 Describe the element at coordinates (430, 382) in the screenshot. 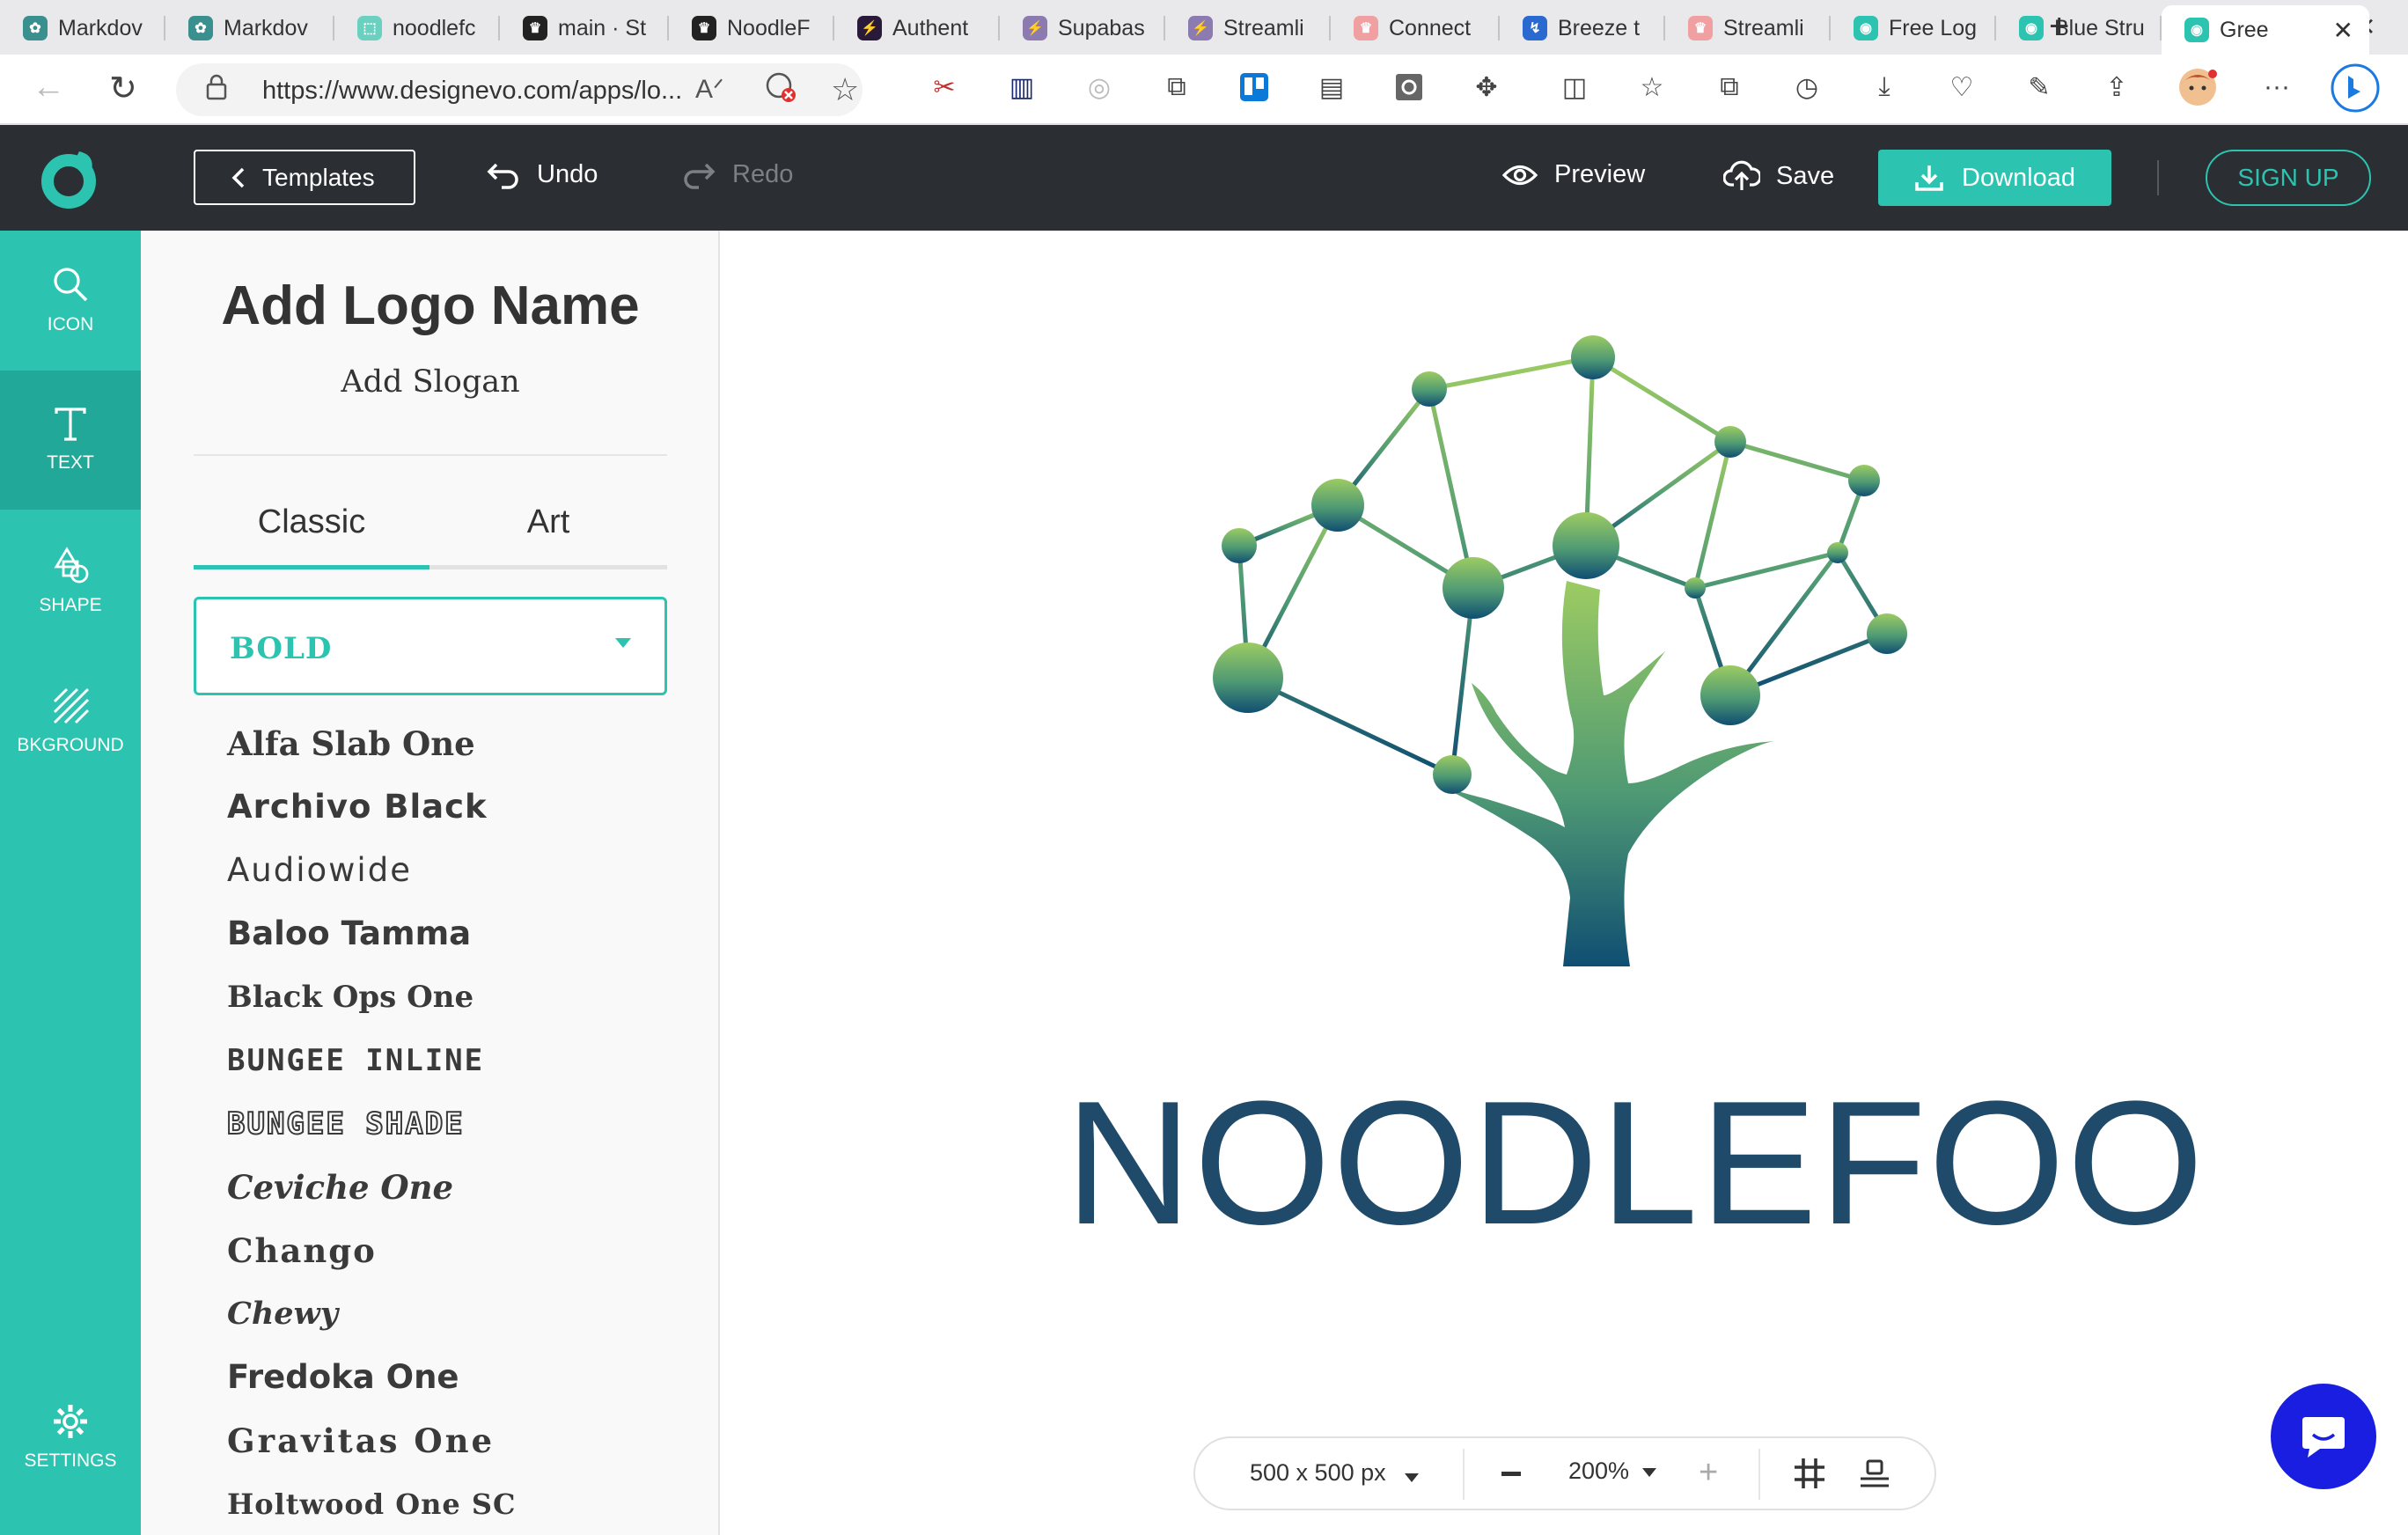

I see `add-slogan-button: Add Slogan` at that location.